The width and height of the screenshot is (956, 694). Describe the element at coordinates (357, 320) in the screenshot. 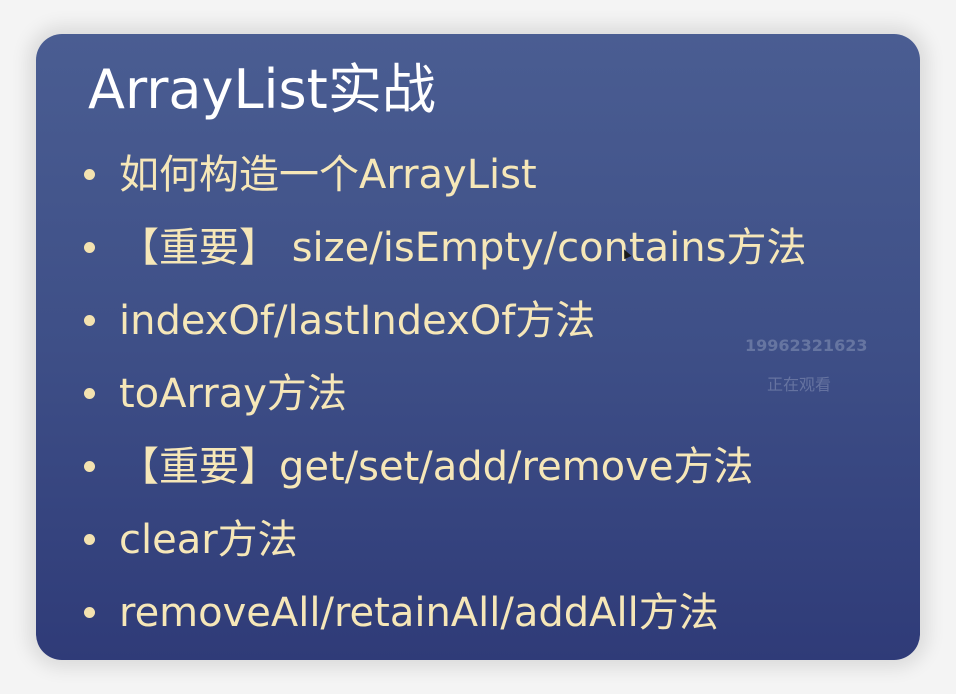

I see `bullet-text: indexOf/lastIndexOf方法` at that location.